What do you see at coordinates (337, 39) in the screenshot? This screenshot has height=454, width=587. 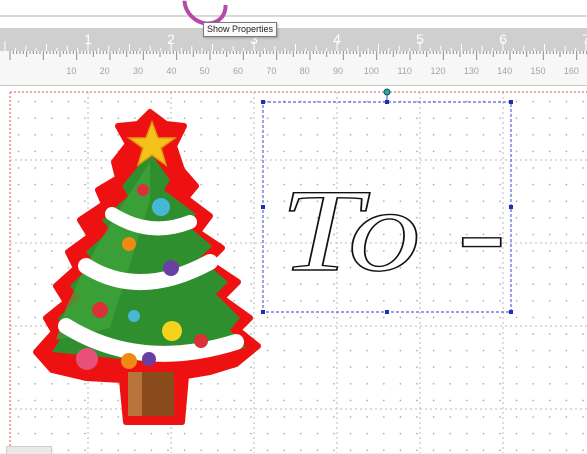 I see `ruler-inch-label: 4` at bounding box center [337, 39].